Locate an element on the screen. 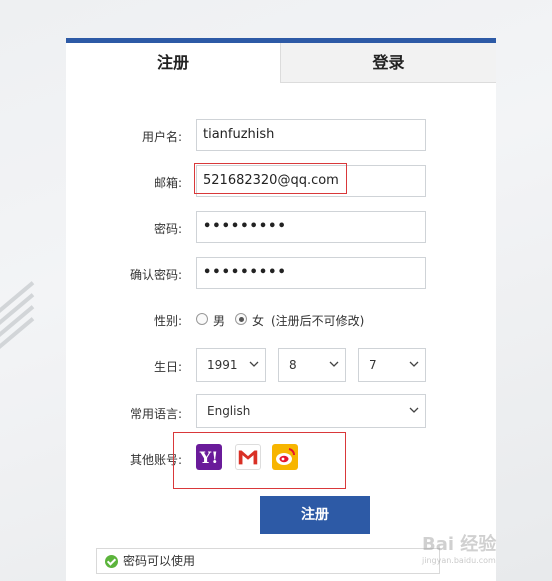  email-highlight-box is located at coordinates (270, 178).